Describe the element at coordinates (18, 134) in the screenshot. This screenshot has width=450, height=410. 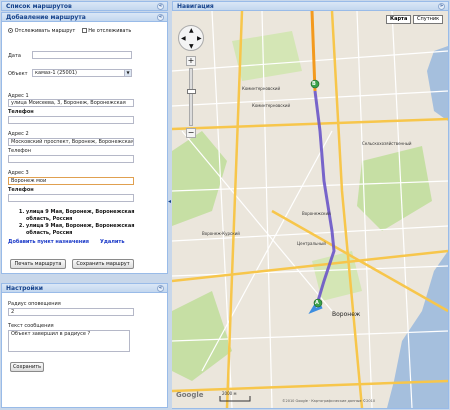
I see `address2-label: Адрес 2` at that location.